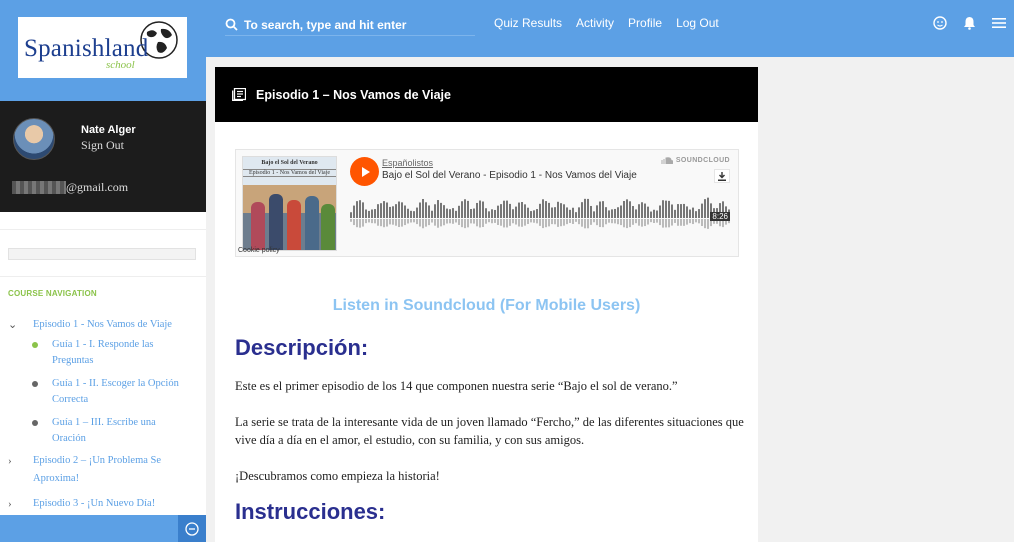 The image size is (1014, 542). What do you see at coordinates (34, 139) in the screenshot?
I see `avatar` at bounding box center [34, 139].